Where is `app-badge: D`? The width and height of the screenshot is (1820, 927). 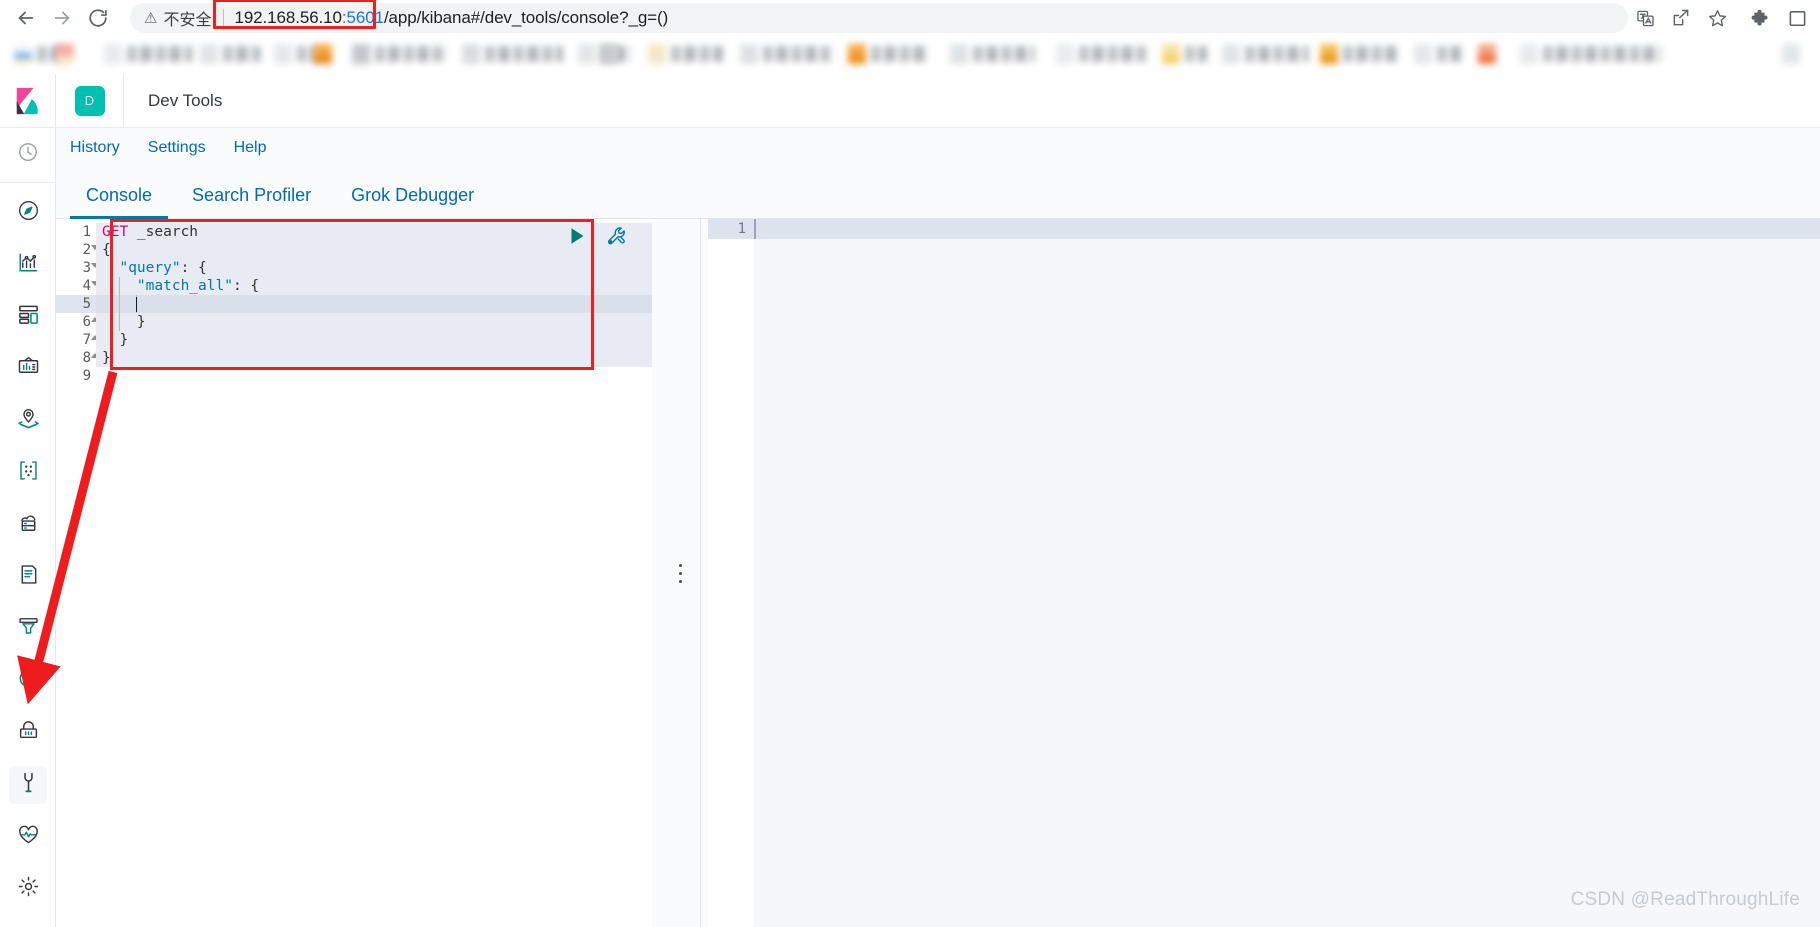
app-badge: D is located at coordinates (89, 100).